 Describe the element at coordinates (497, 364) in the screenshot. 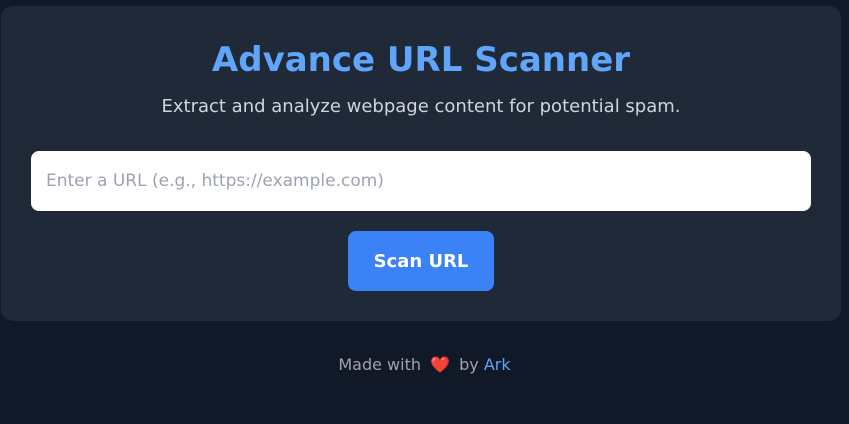

I see `author-link: Ark` at that location.